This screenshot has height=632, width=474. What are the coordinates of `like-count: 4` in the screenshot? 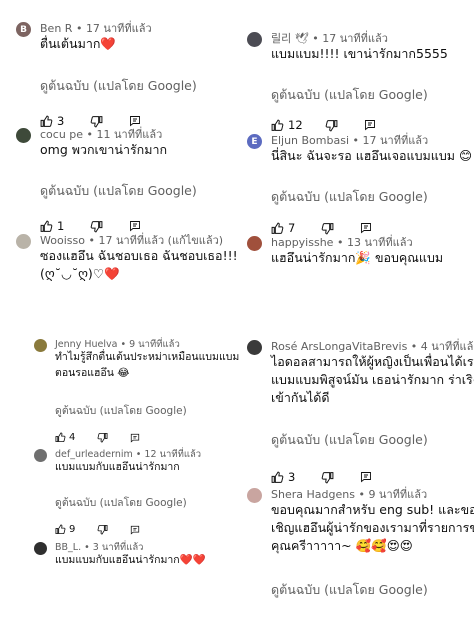 It's located at (72, 437).